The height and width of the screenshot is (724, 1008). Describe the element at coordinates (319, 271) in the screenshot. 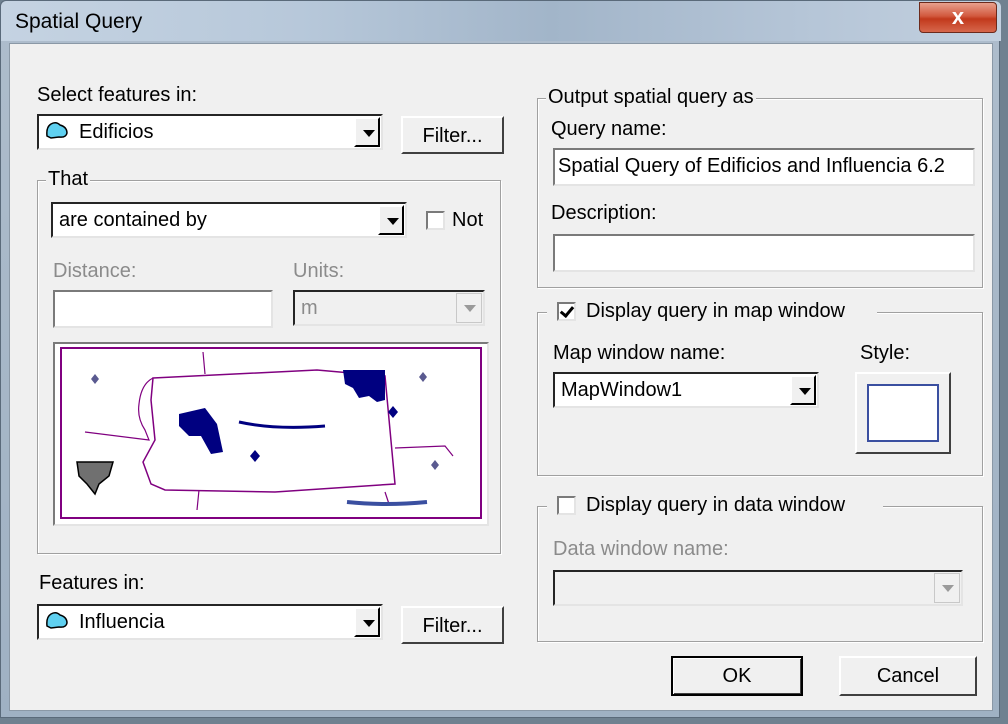

I see `units-label: Units:` at that location.